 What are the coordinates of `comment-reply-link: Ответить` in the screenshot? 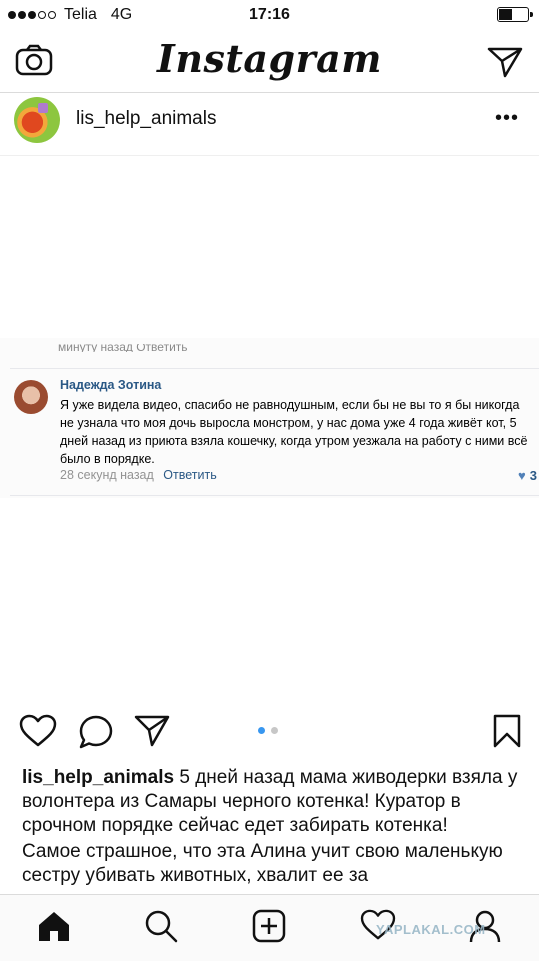 It's located at (190, 475).